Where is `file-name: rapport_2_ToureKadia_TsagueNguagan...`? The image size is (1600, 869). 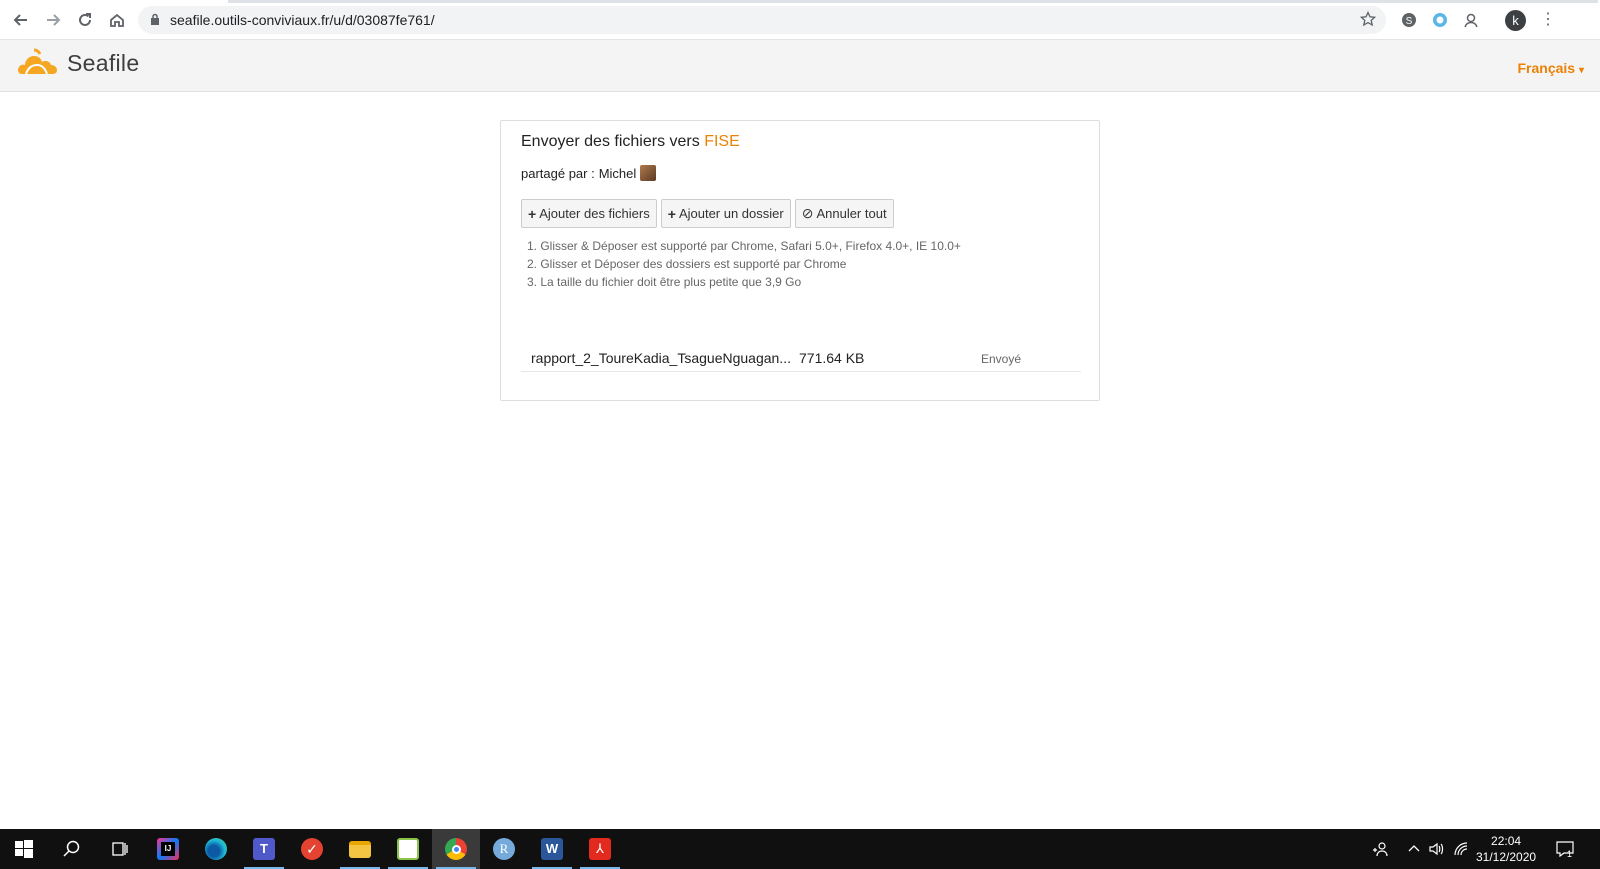
file-name: rapport_2_ToureKadia_TsagueNguagan... is located at coordinates (661, 358).